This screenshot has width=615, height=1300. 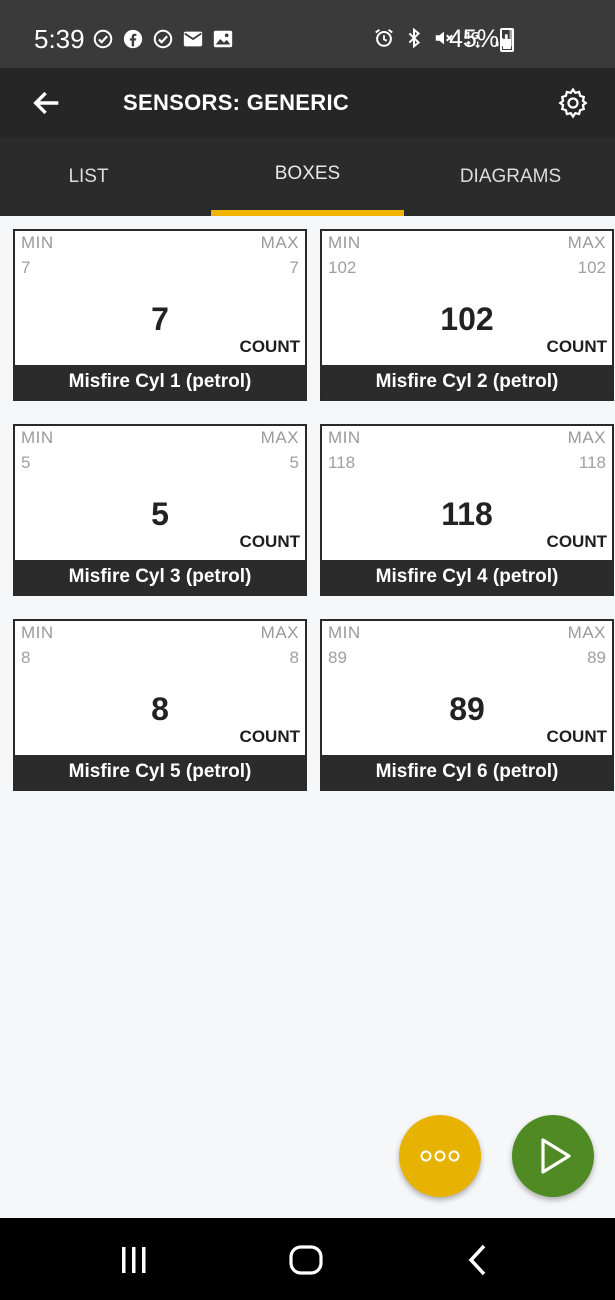 What do you see at coordinates (591, 267) in the screenshot?
I see `max-value: 102` at bounding box center [591, 267].